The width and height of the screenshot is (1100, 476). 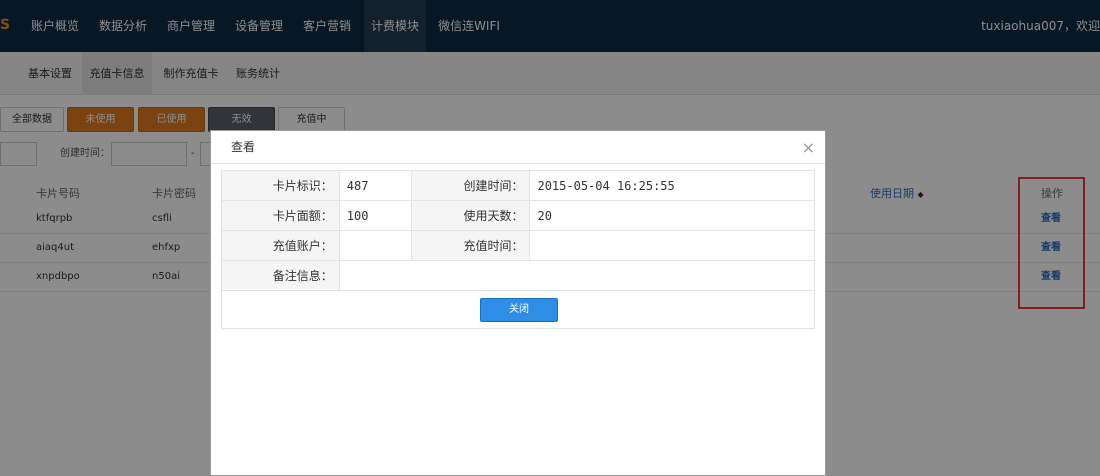 I want to click on label-created-time: 创建时间：, so click(x=470, y=185).